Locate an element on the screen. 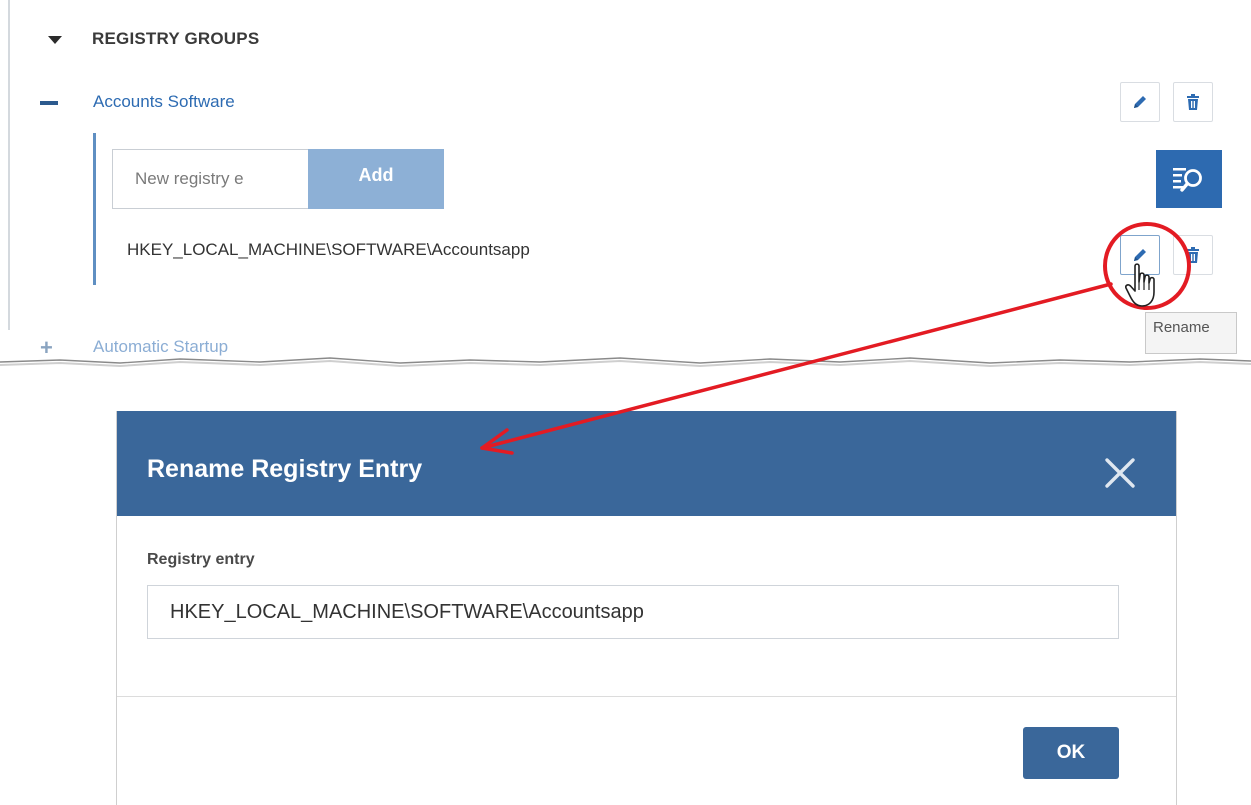 This screenshot has height=805, width=1251. caret-down-icon is located at coordinates (55, 40).